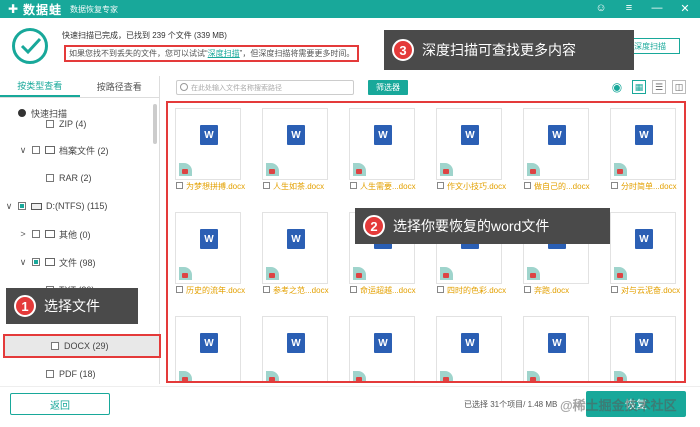  Describe the element at coordinates (40, 86) in the screenshot. I see `tab-by-type: 按类型查看` at that location.